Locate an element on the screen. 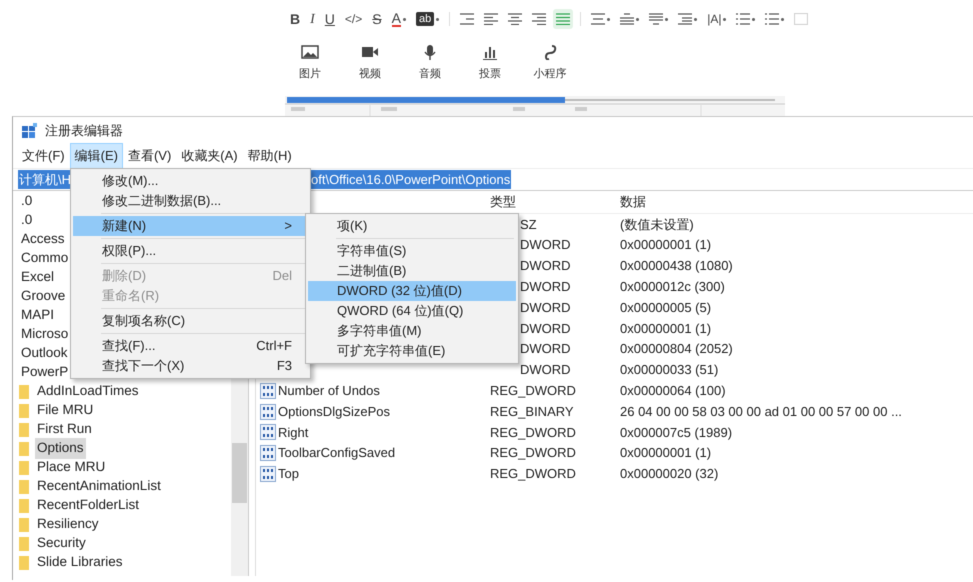 The height and width of the screenshot is (582, 973). tree-item: RecentAnimationList is located at coordinates (99, 486).